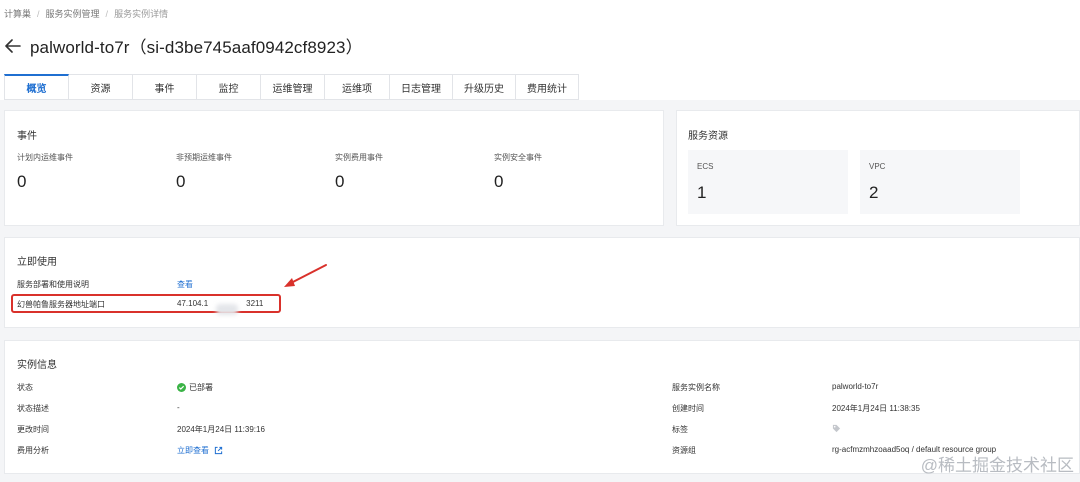 The width and height of the screenshot is (1080, 482). What do you see at coordinates (997, 465) in the screenshot?
I see `watermark: @稀土掘金技术社区` at bounding box center [997, 465].